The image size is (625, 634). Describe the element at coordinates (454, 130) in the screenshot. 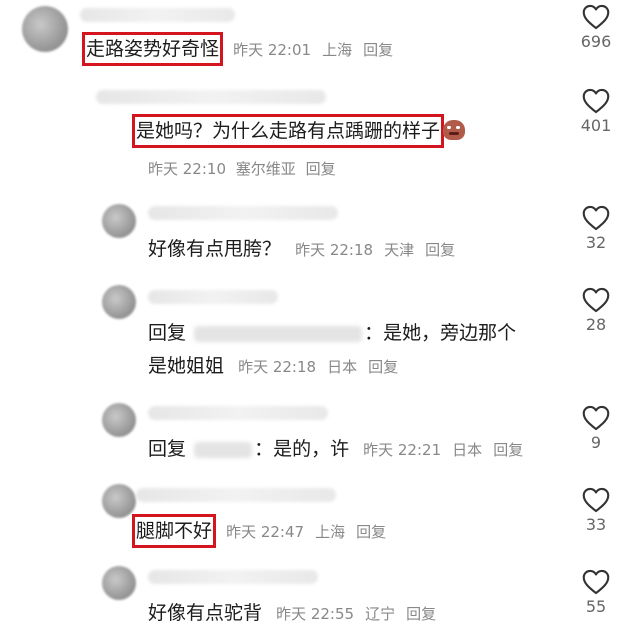

I see `angry-face-emoji-icon` at that location.